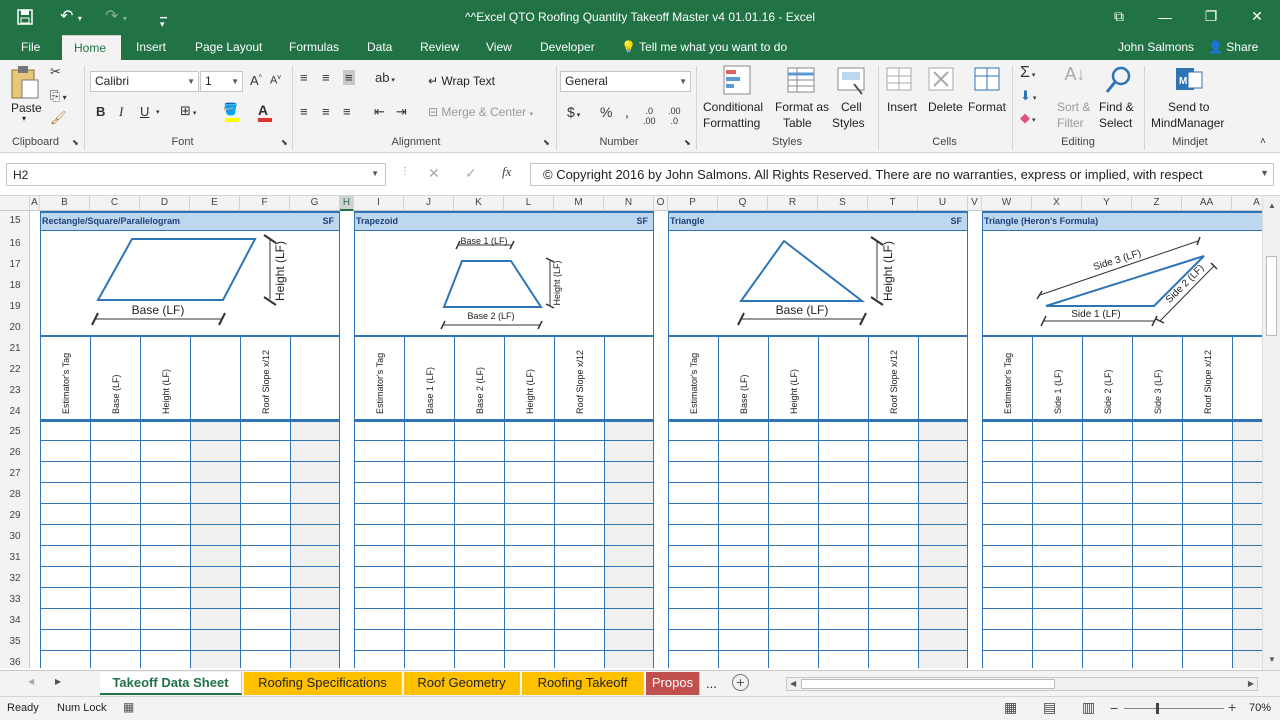 This screenshot has width=1280, height=720. Describe the element at coordinates (233, 112) in the screenshot. I see `fill-color-icon: 🪣` at that location.